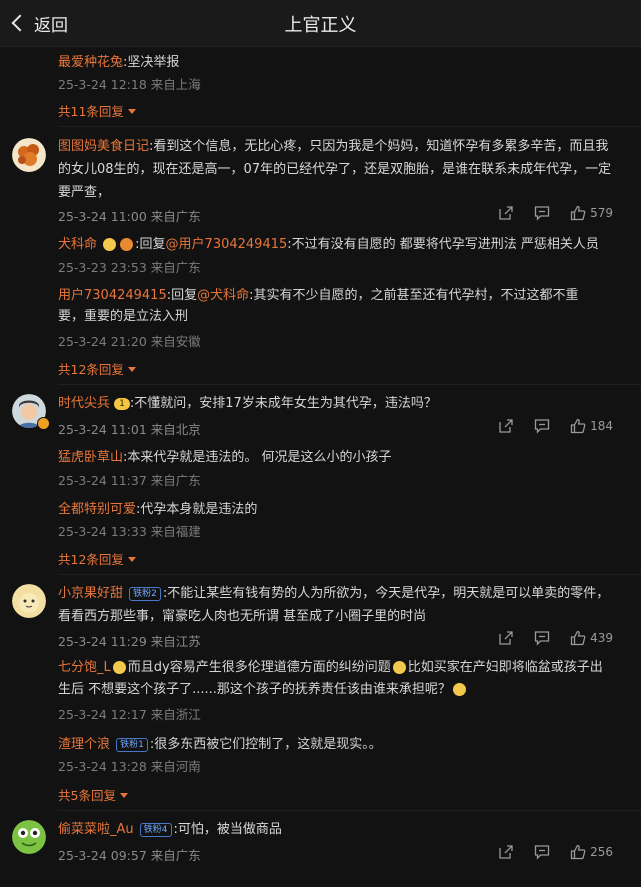 The image size is (641, 887). Describe the element at coordinates (84, 744) in the screenshot. I see `reply-author: 渣理个浪` at that location.